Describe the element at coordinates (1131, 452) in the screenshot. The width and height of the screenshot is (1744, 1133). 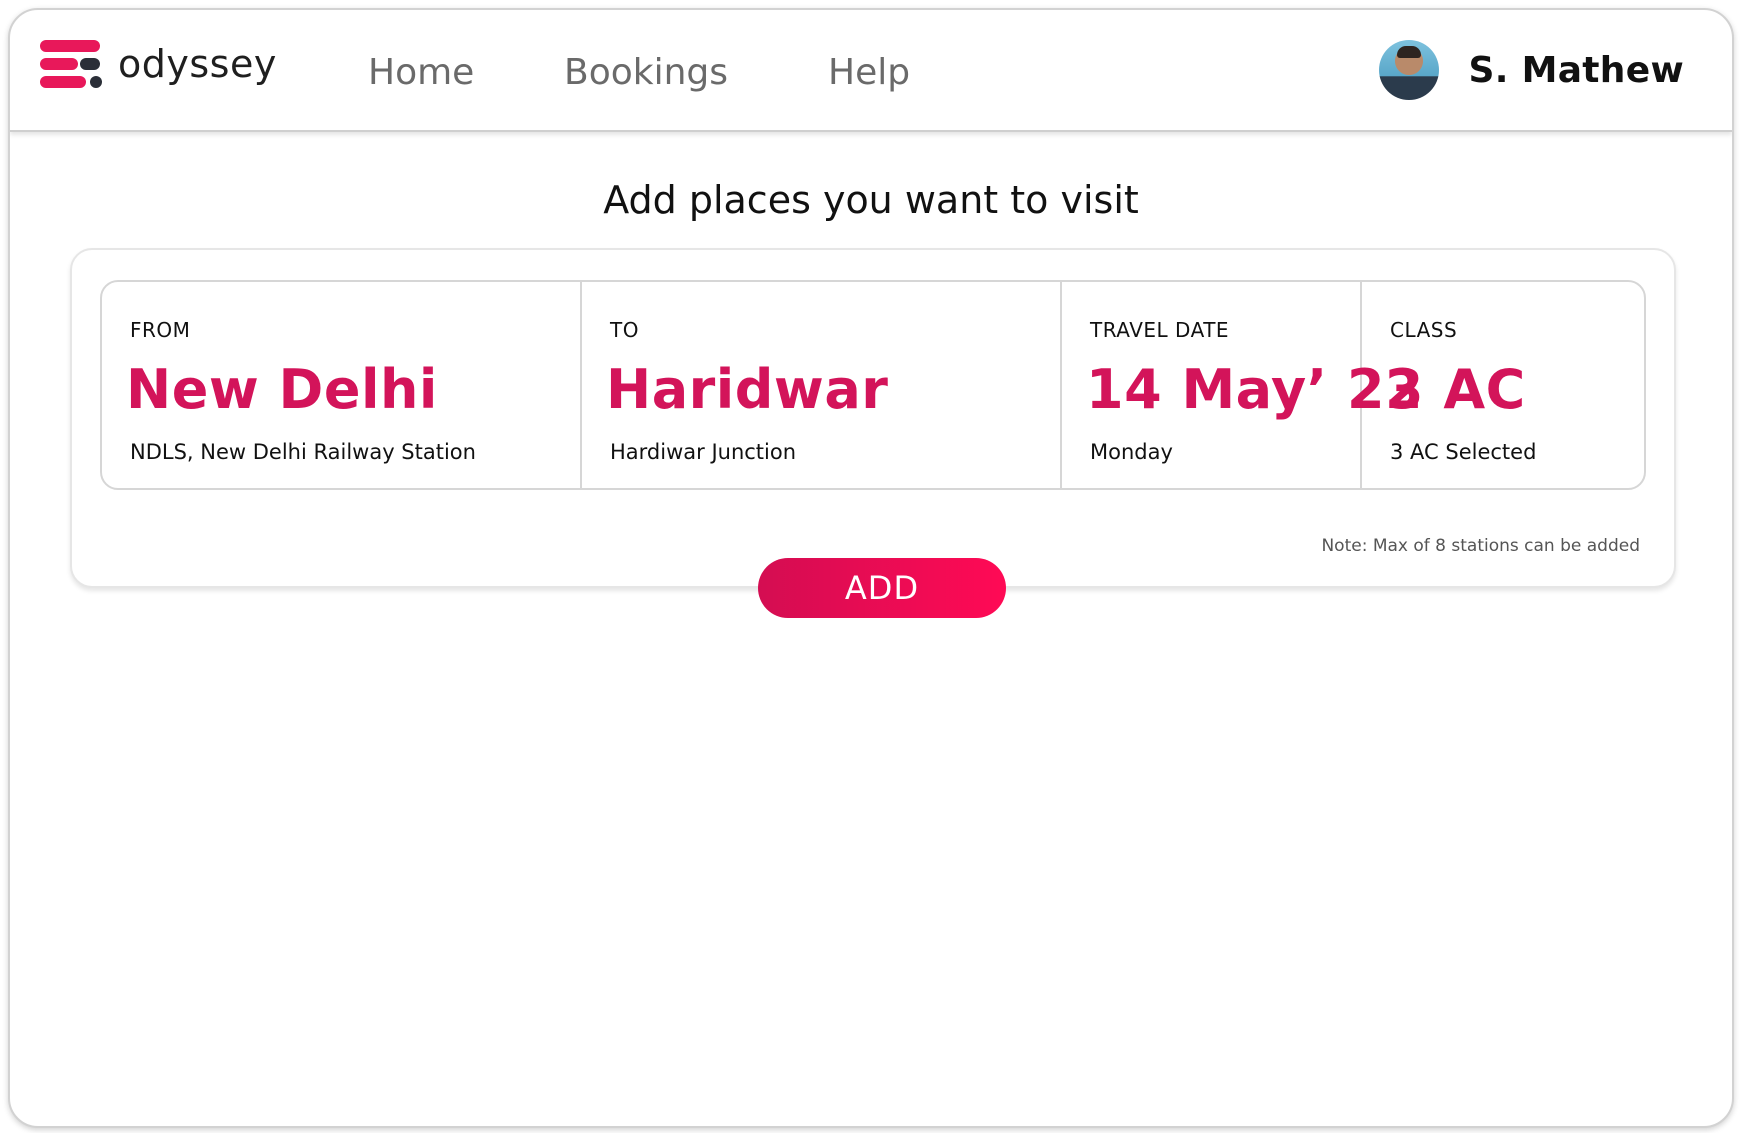
I see `travel-day: Monday` at that location.